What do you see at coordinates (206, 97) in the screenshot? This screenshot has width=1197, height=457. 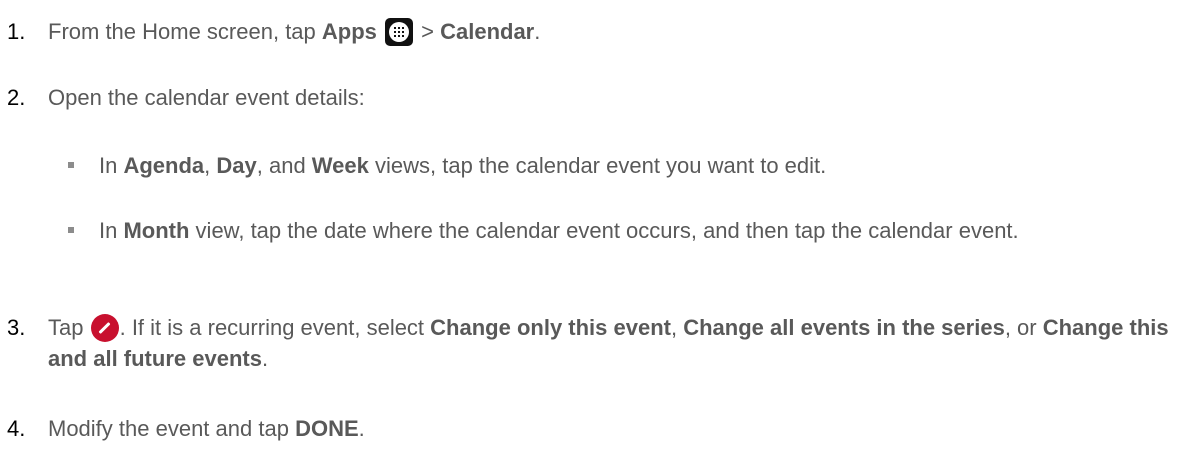 I see `step-text: Open the calendar event details:` at bounding box center [206, 97].